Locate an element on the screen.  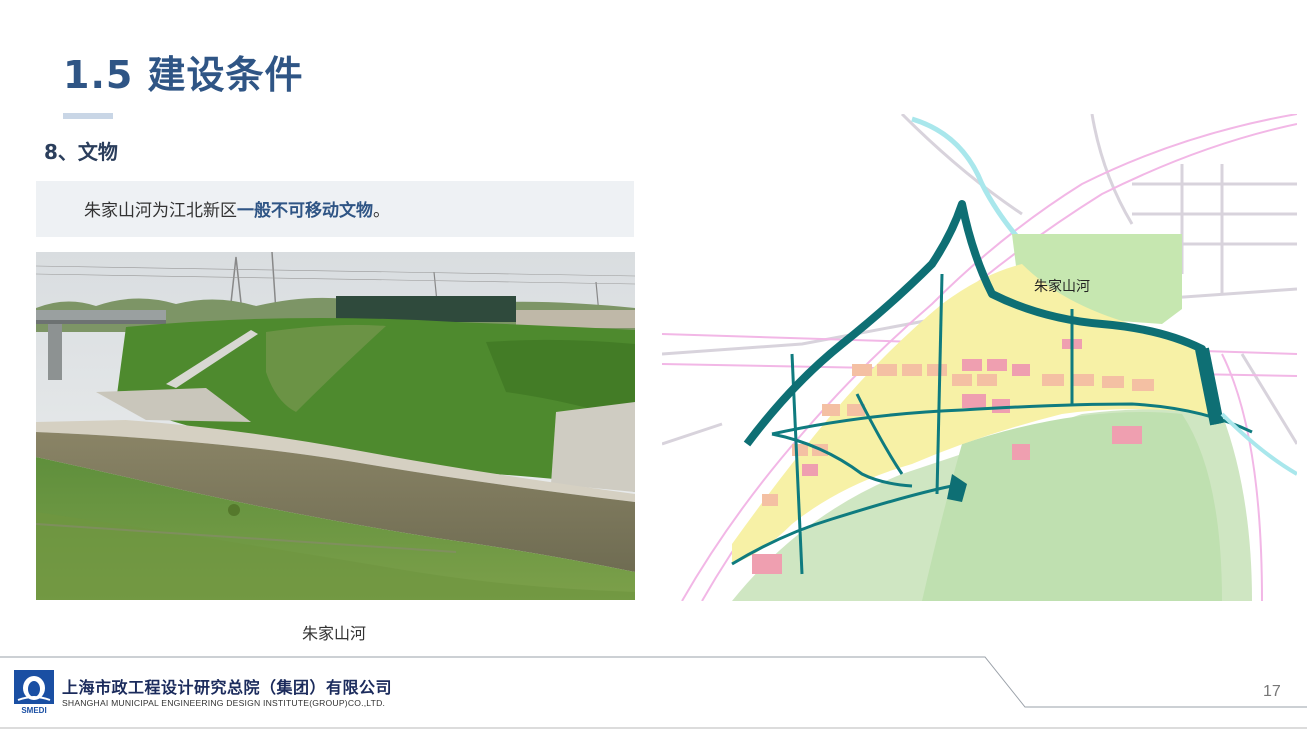
section-subheading: 8、文物 is located at coordinates (81, 152).